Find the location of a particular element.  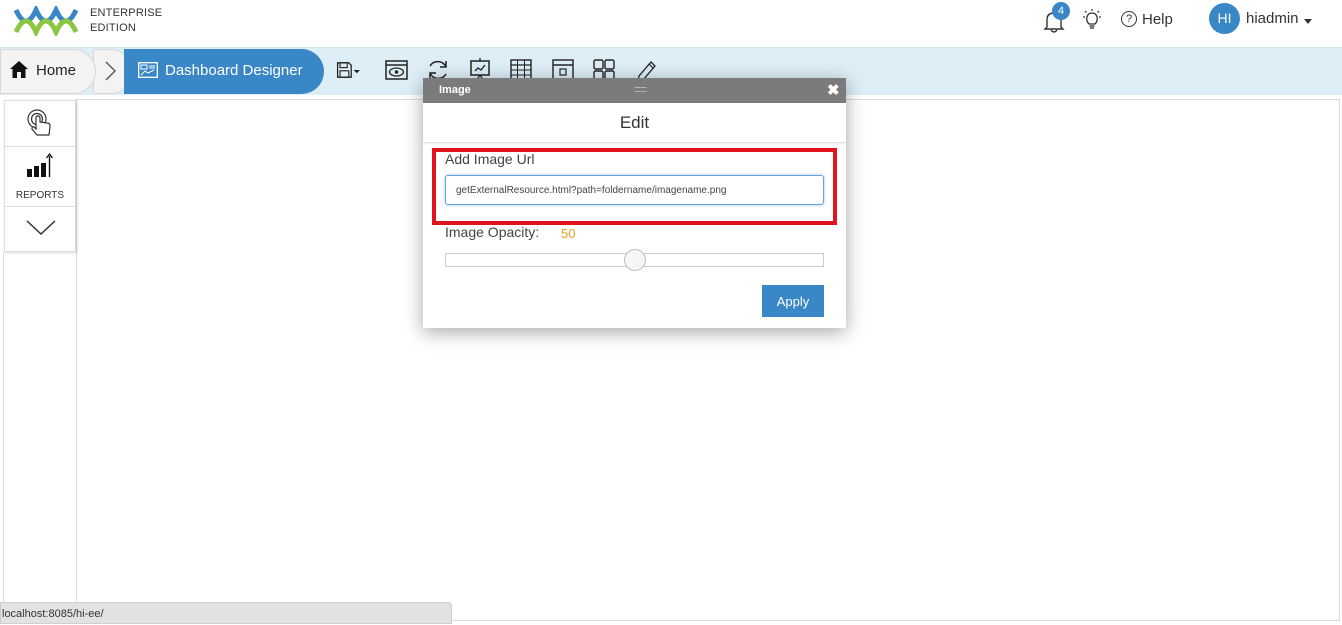

preview-icon is located at coordinates (397, 70).